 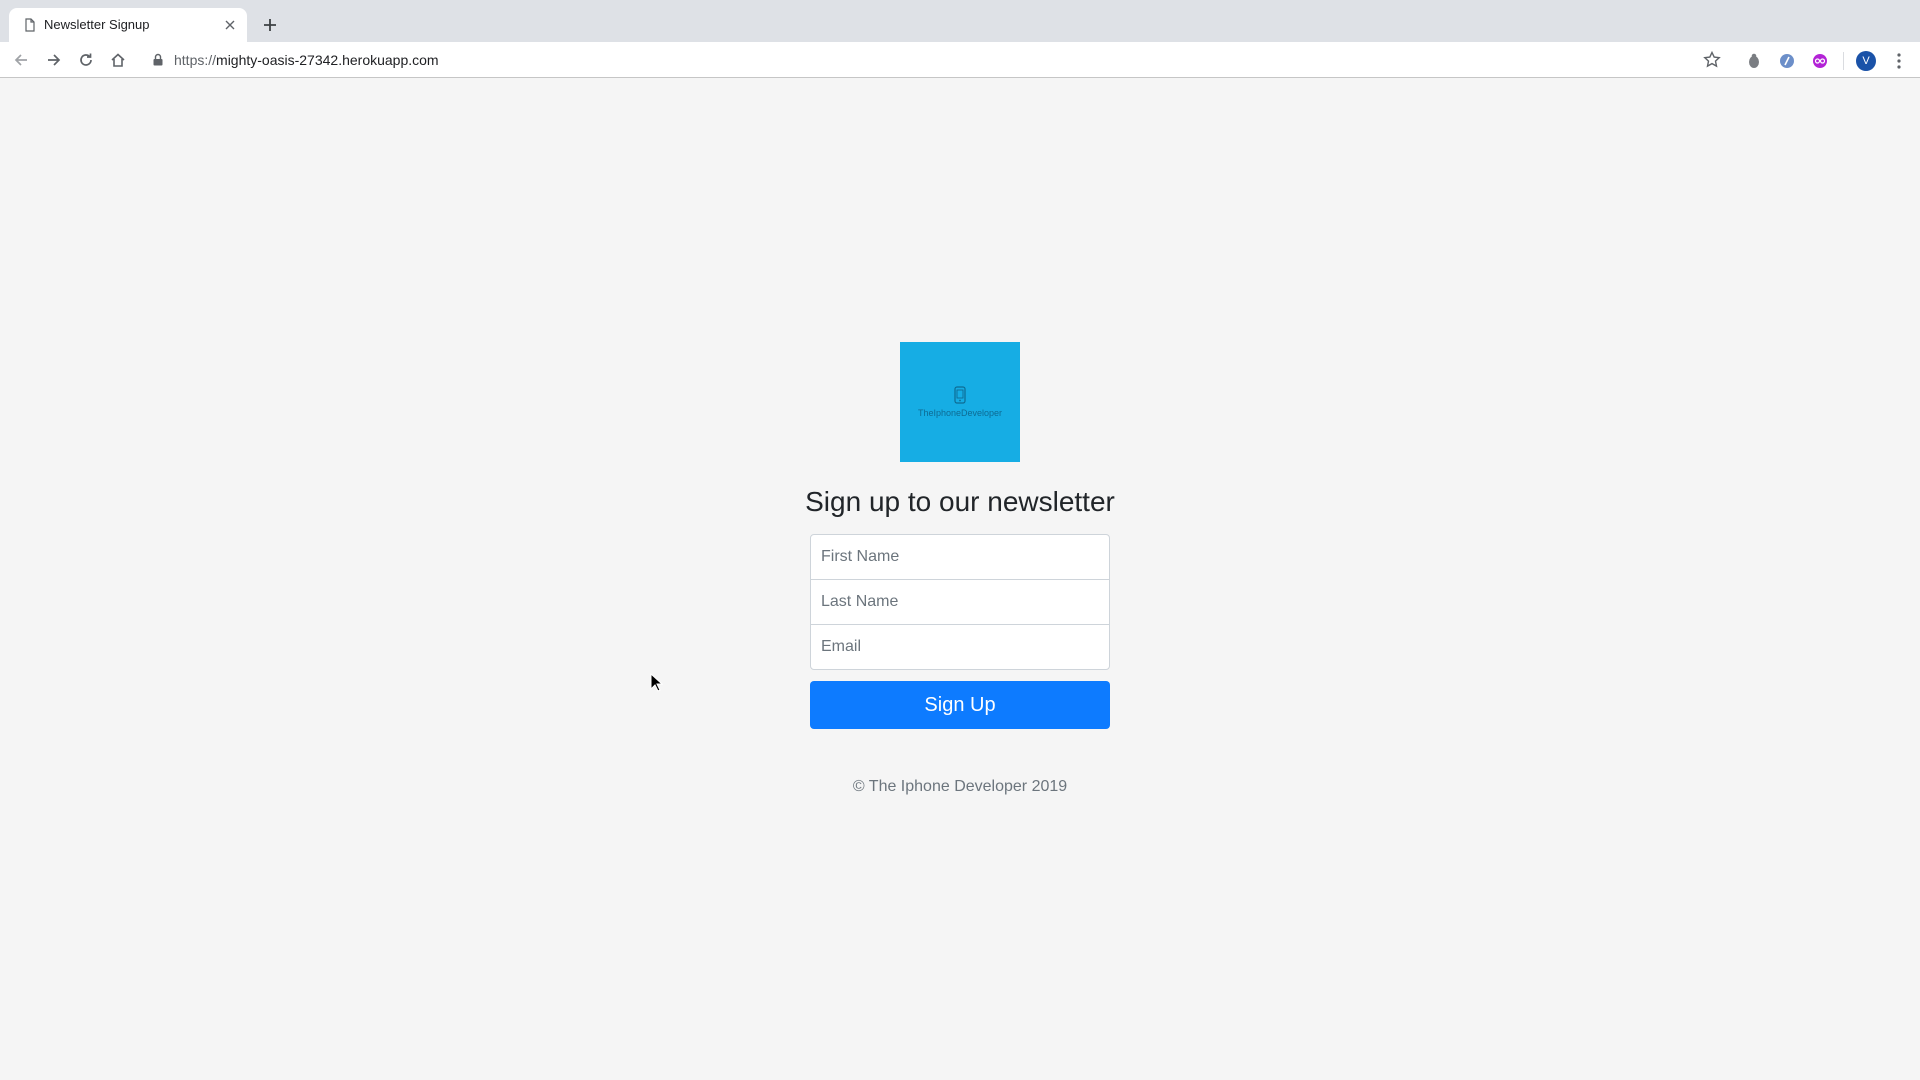 What do you see at coordinates (21, 60) in the screenshot?
I see `back-arrow-icon` at bounding box center [21, 60].